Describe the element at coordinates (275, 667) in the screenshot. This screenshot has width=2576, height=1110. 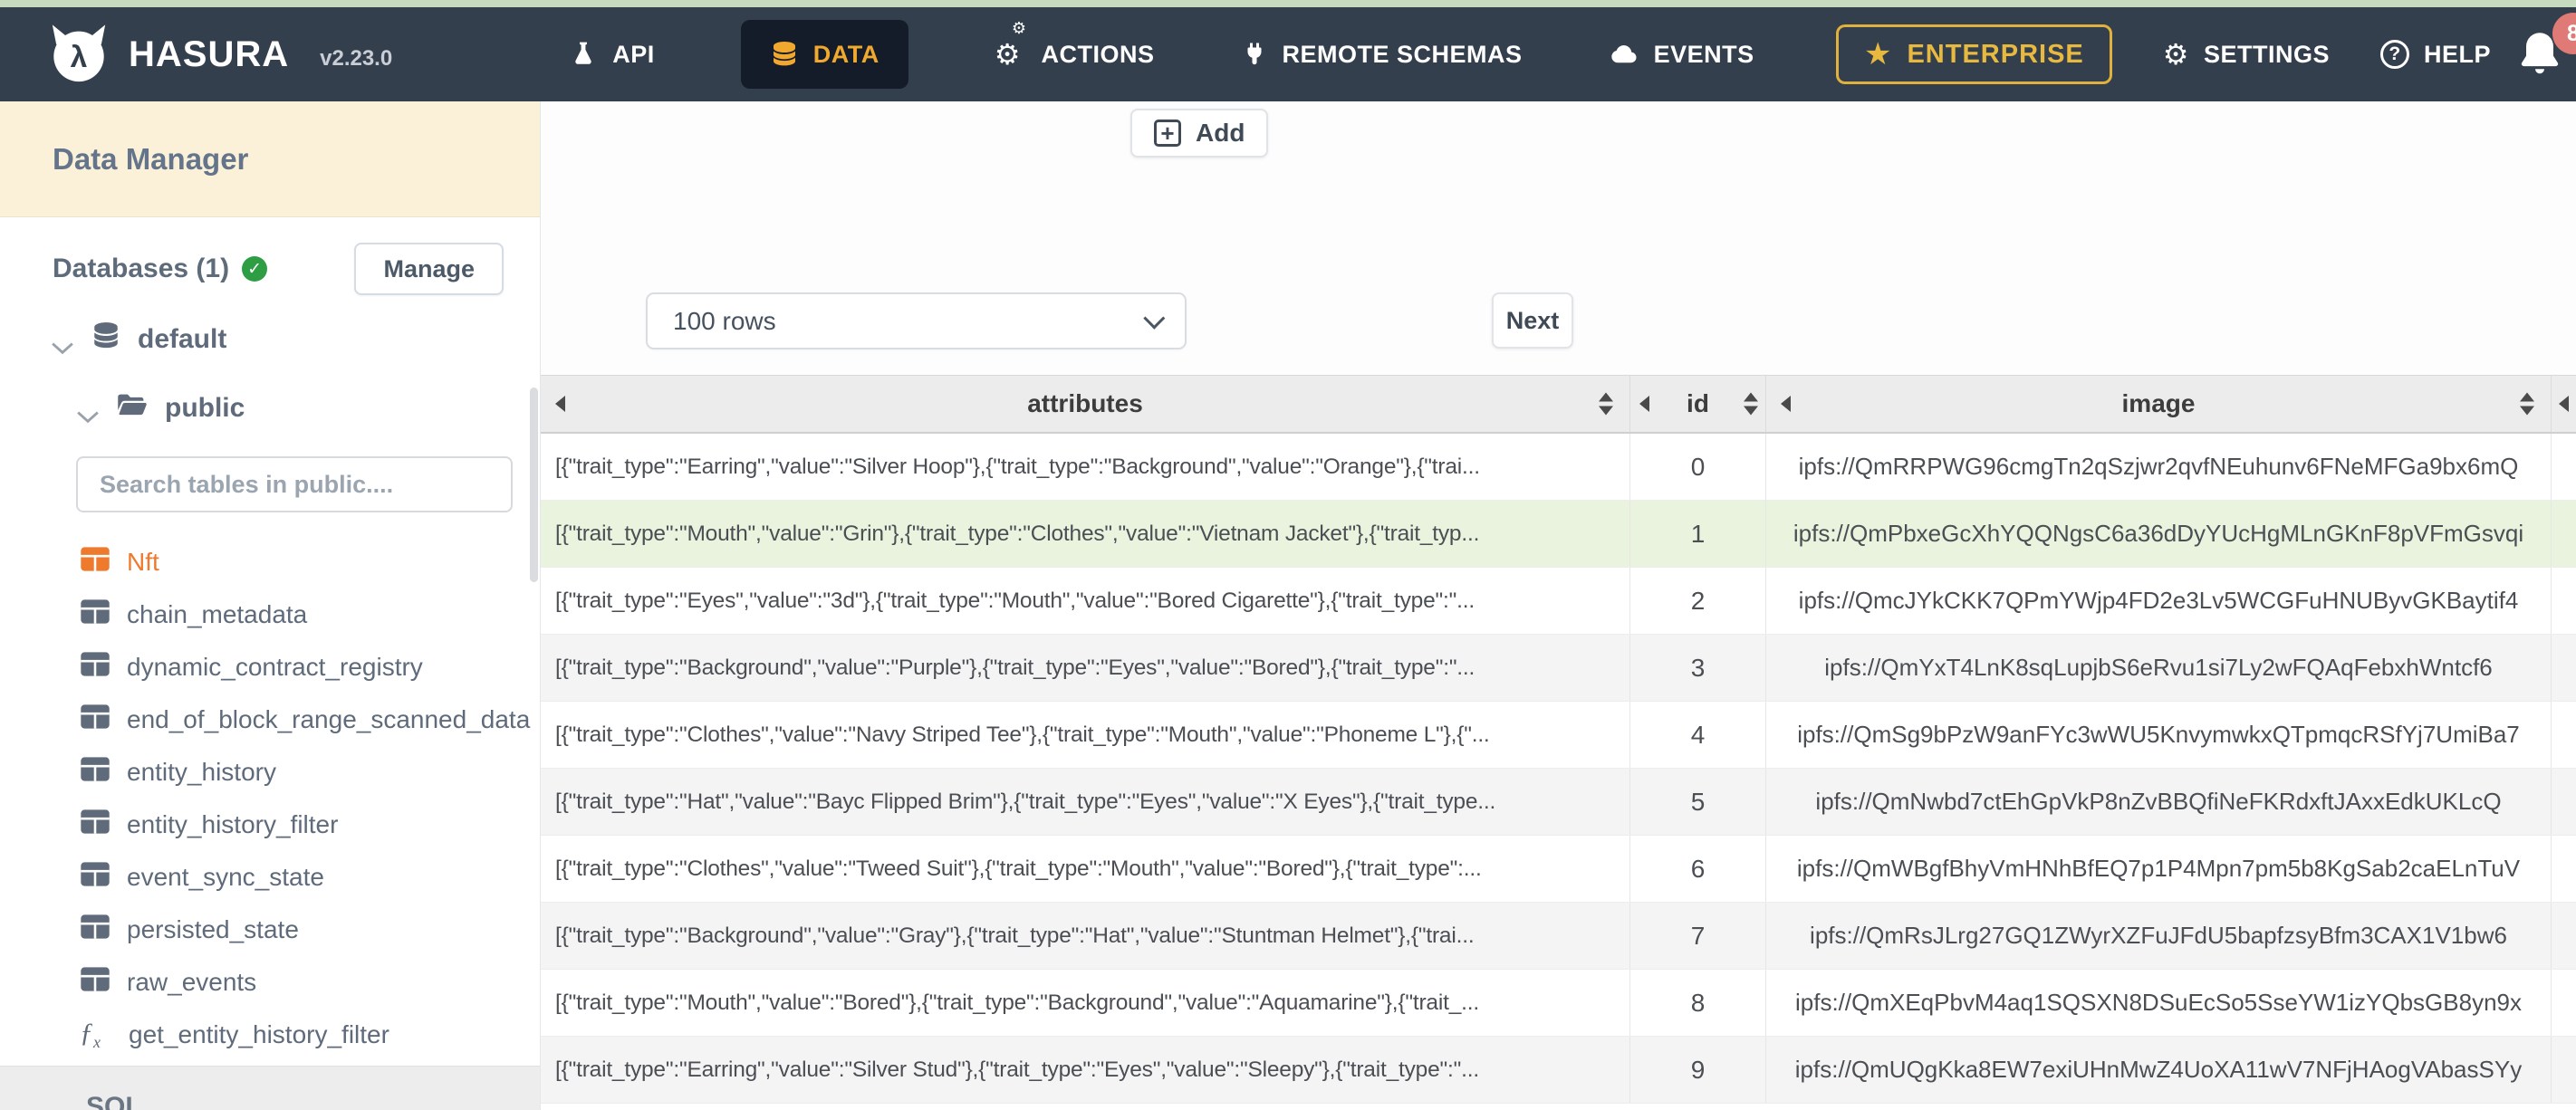
I see `table-name: dynamic_contract_registry` at that location.